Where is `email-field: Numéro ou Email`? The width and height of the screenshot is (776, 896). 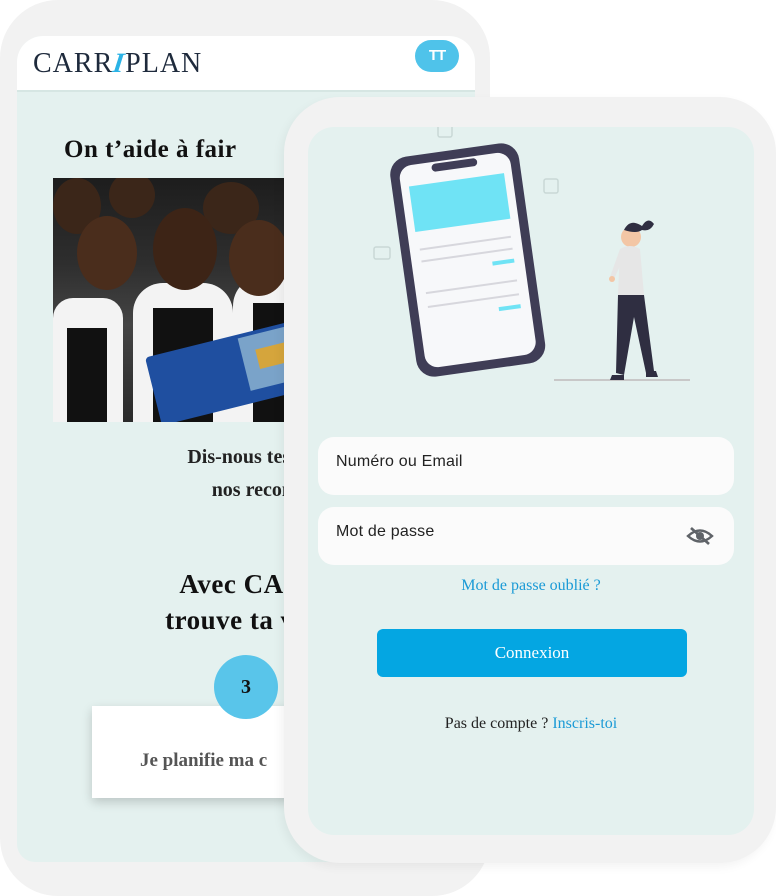 email-field: Numéro ou Email is located at coordinates (526, 466).